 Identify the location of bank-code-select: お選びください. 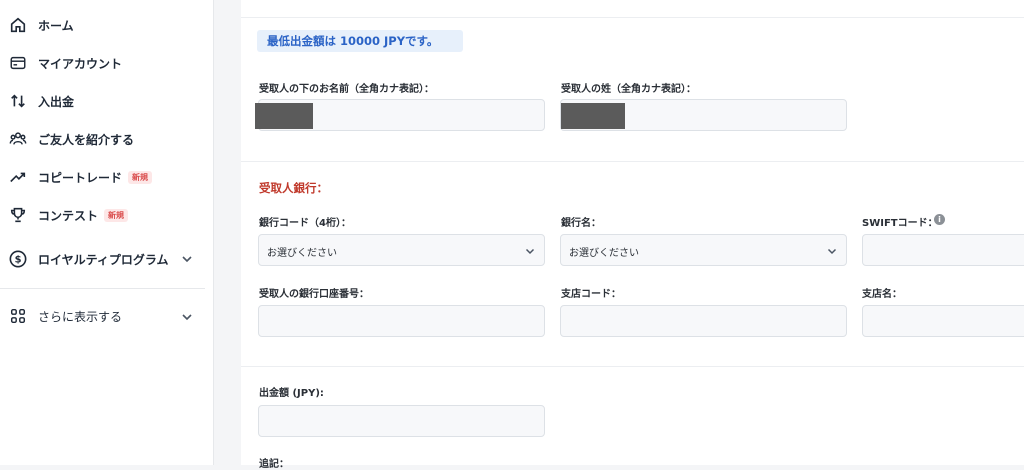
(401, 250).